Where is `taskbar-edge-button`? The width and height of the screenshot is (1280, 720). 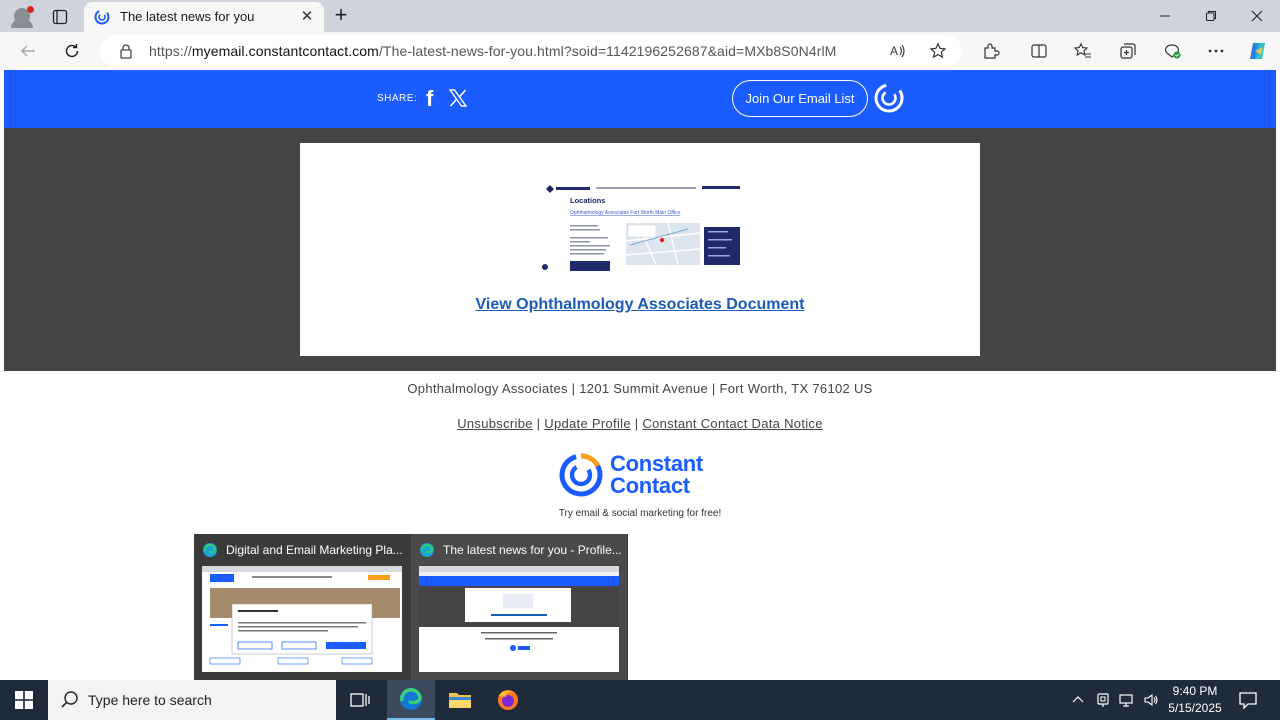 taskbar-edge-button is located at coordinates (411, 700).